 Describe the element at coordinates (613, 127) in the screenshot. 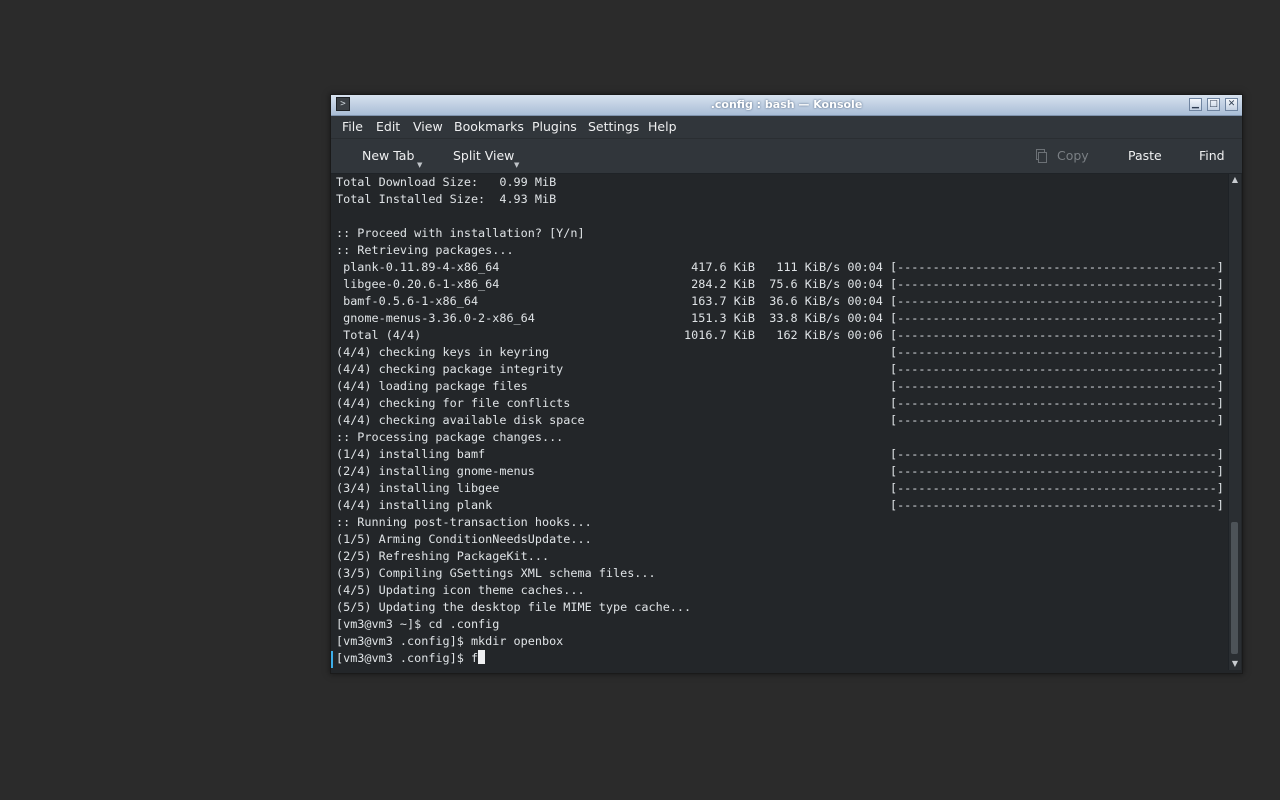

I see `menu-settings: Settings` at that location.